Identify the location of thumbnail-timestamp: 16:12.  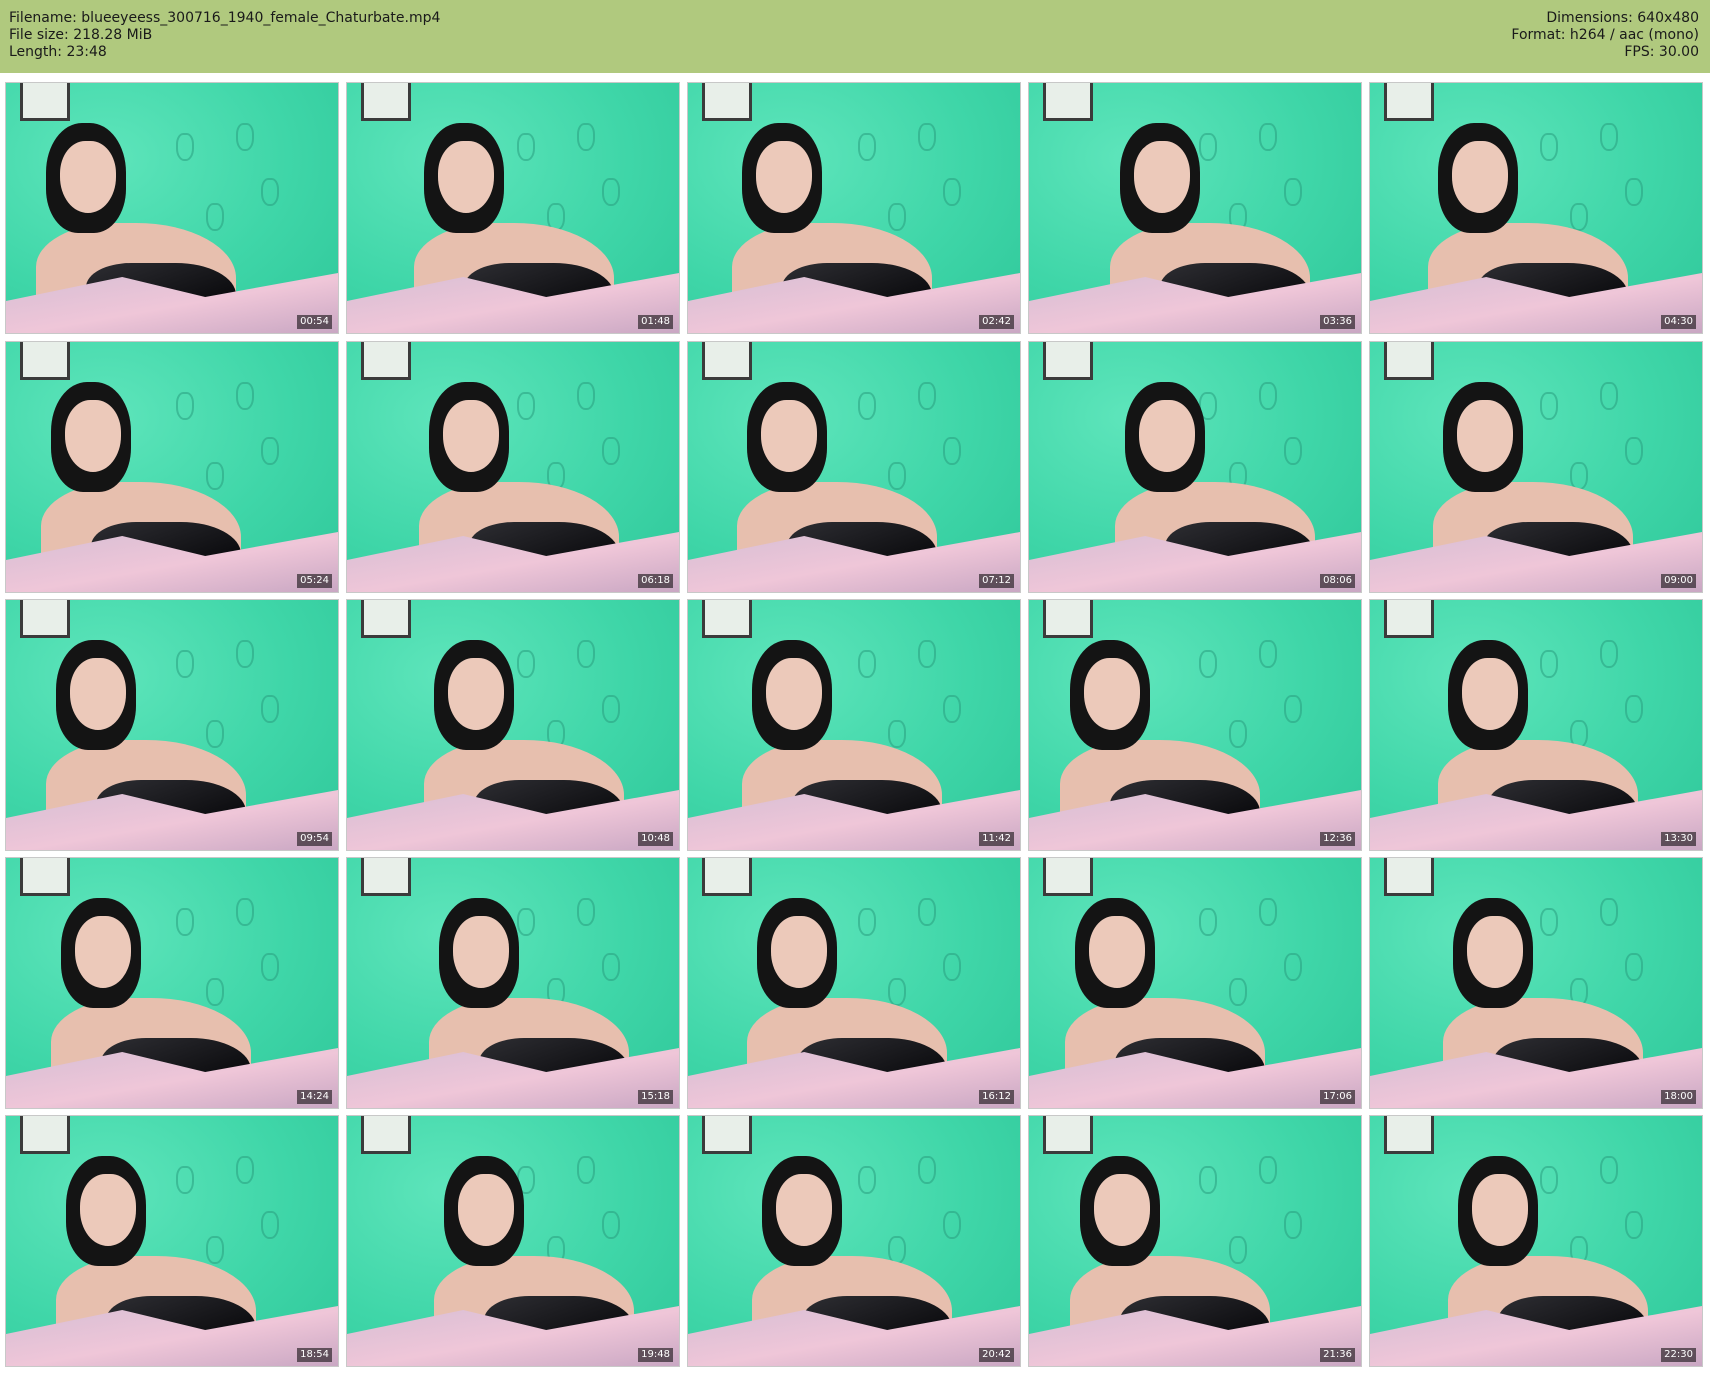
(996, 1097).